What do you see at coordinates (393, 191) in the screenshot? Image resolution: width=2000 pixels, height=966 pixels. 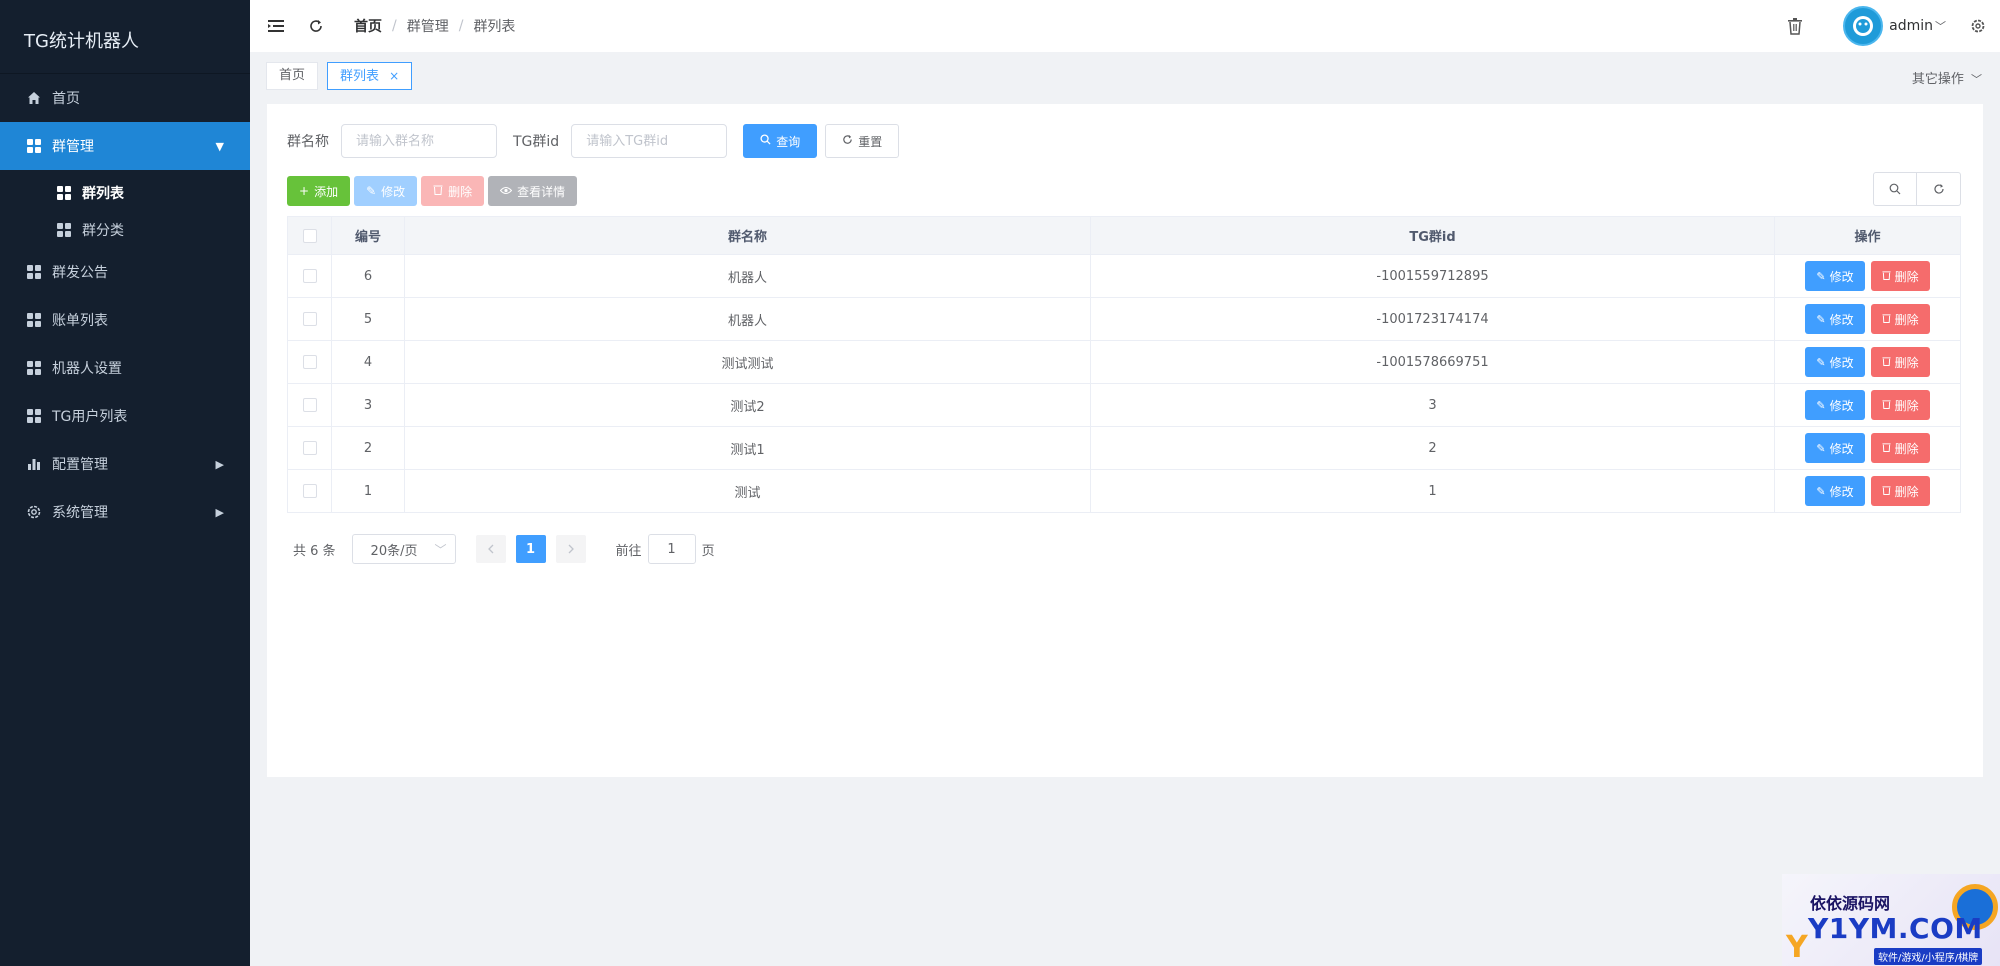 I see `edit-label: 修改` at bounding box center [393, 191].